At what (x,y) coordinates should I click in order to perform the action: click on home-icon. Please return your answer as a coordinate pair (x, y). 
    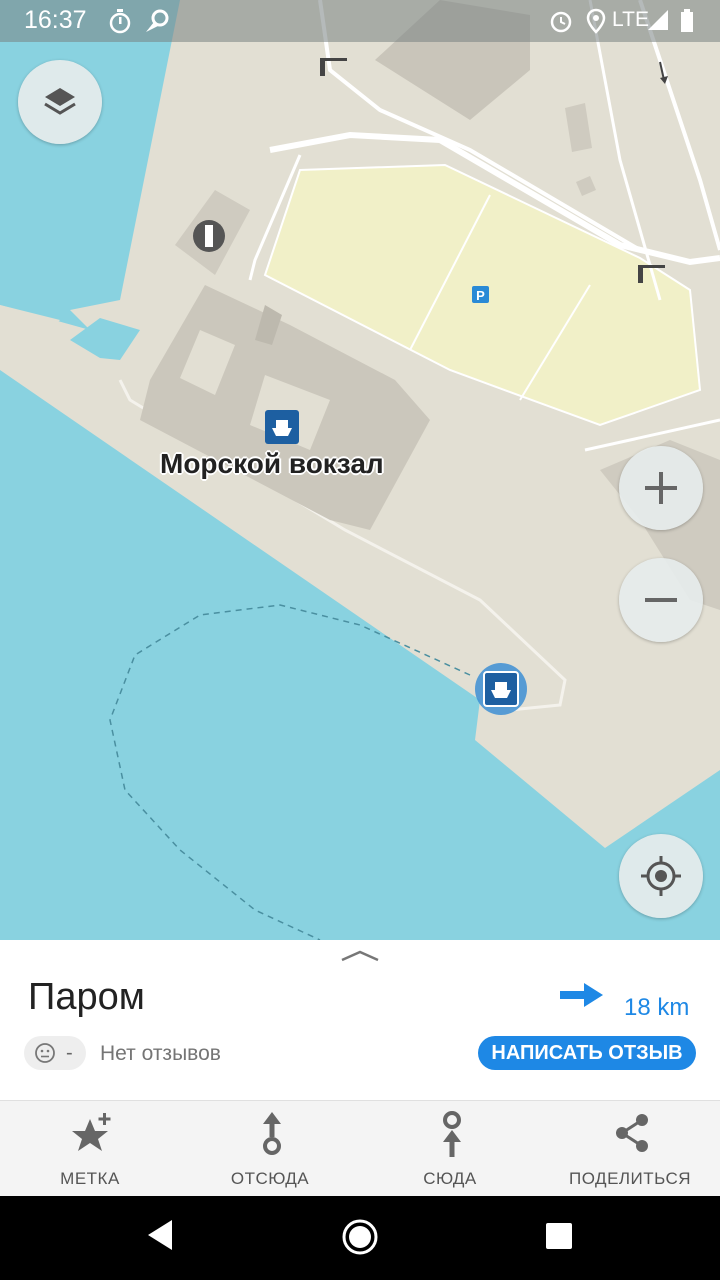
    Looking at the image, I should click on (360, 1237).